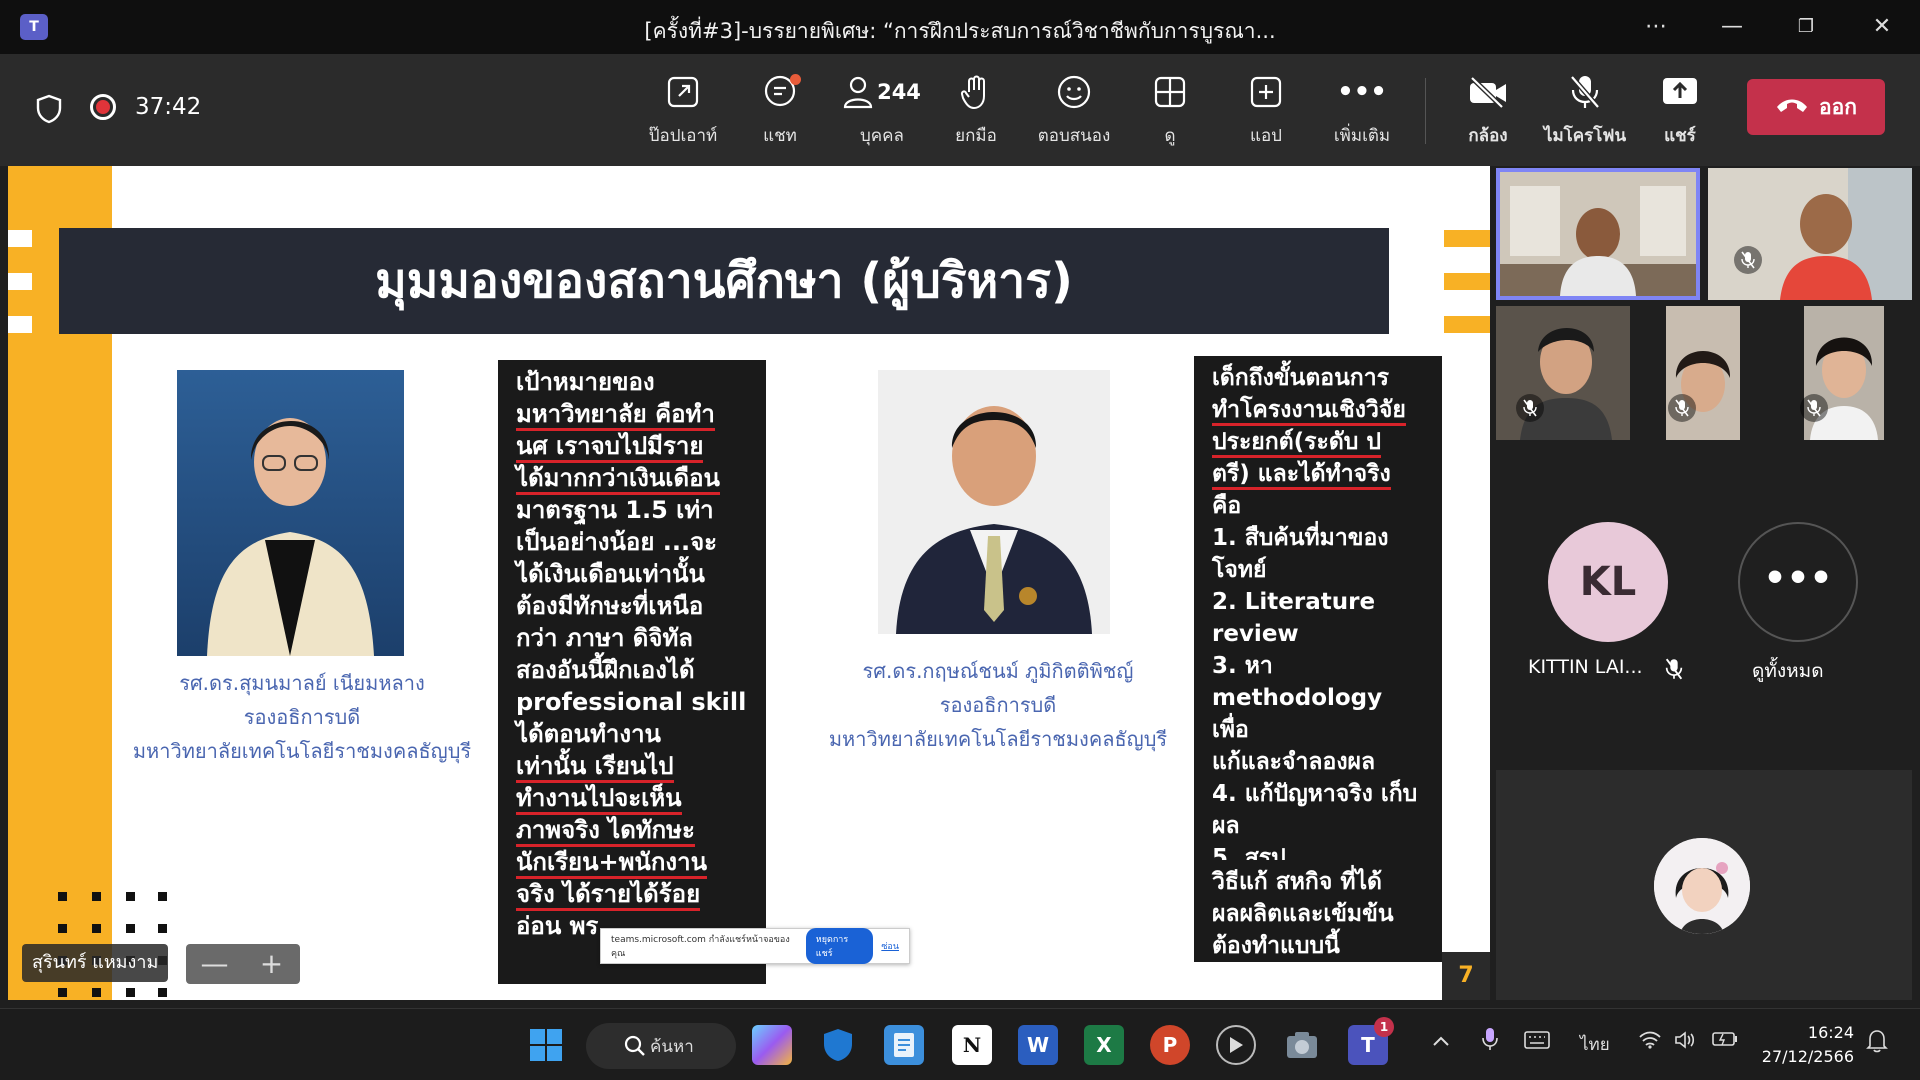 The image size is (1920, 1080). I want to click on mic-button: ไมโครโฟน, so click(1585, 114).